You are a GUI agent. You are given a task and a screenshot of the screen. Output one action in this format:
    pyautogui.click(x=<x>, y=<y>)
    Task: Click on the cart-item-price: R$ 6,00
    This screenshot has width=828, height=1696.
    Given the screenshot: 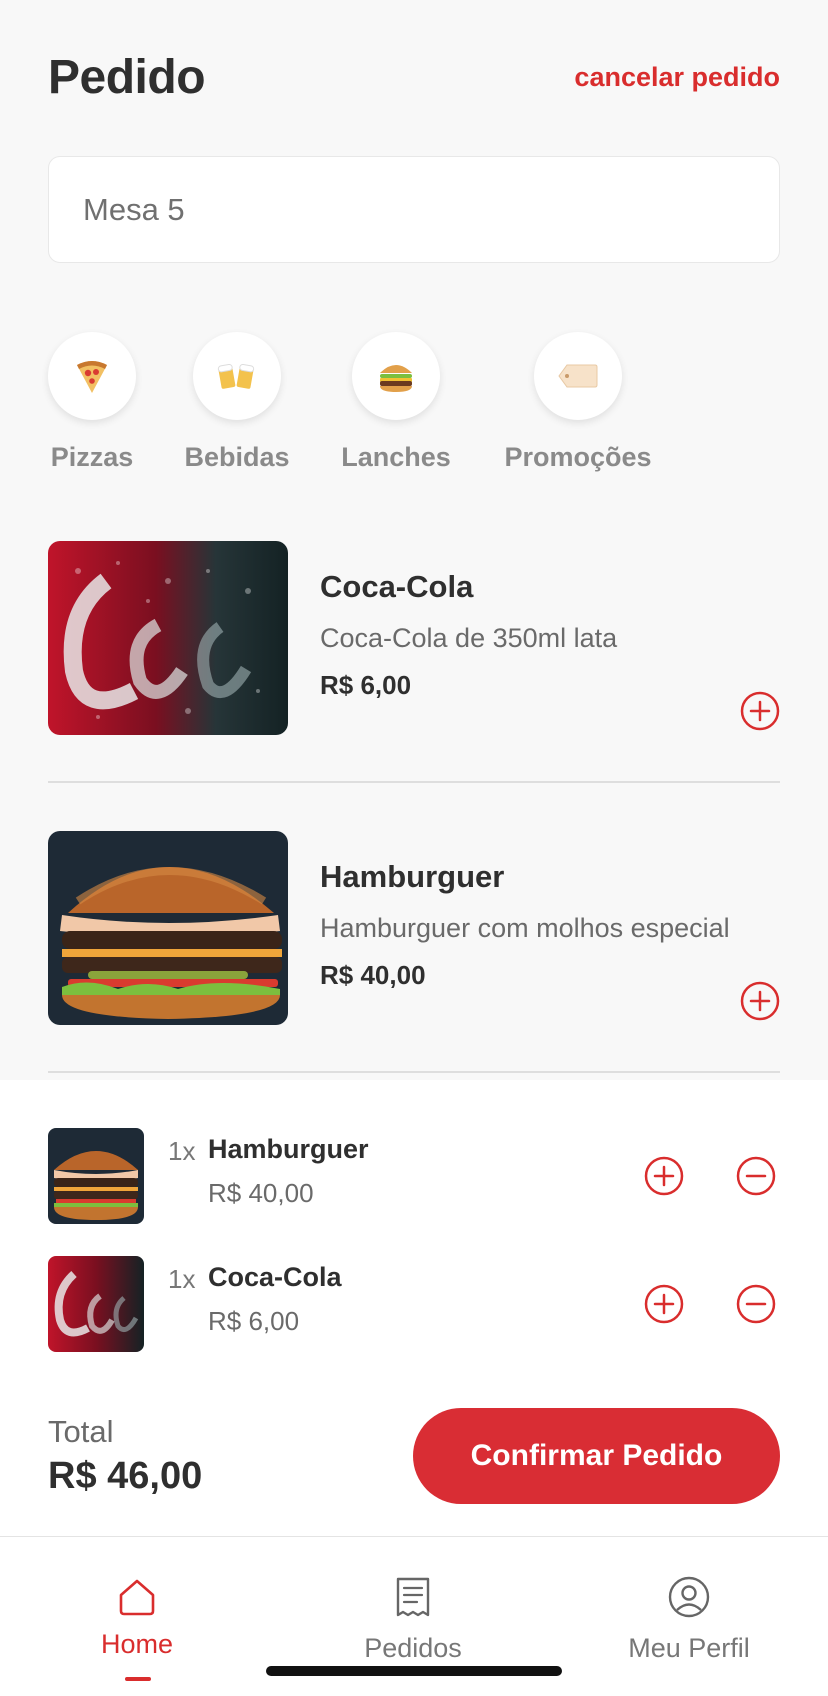 What is the action you would take?
    pyautogui.click(x=254, y=1321)
    